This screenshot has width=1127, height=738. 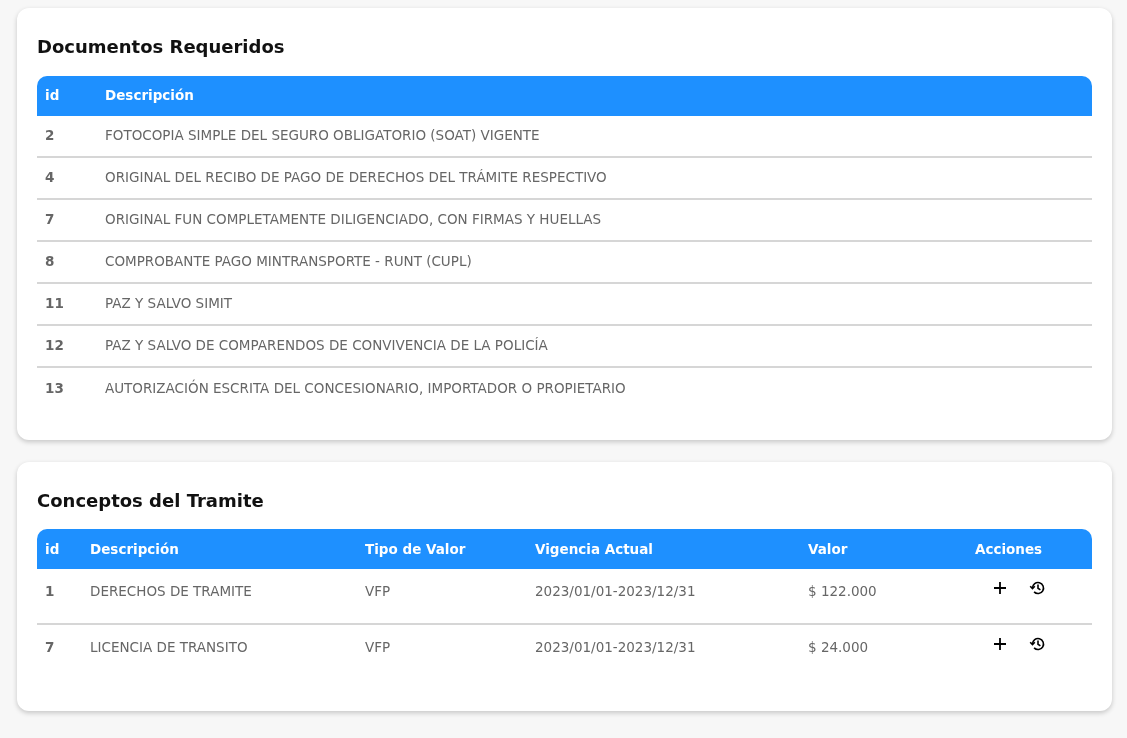 I want to click on table-cell: ORIGINAL DEL RECIBO DE PAGO DE DERECHOS DEL TRÁMITE RESPECTIVO, so click(x=594, y=178).